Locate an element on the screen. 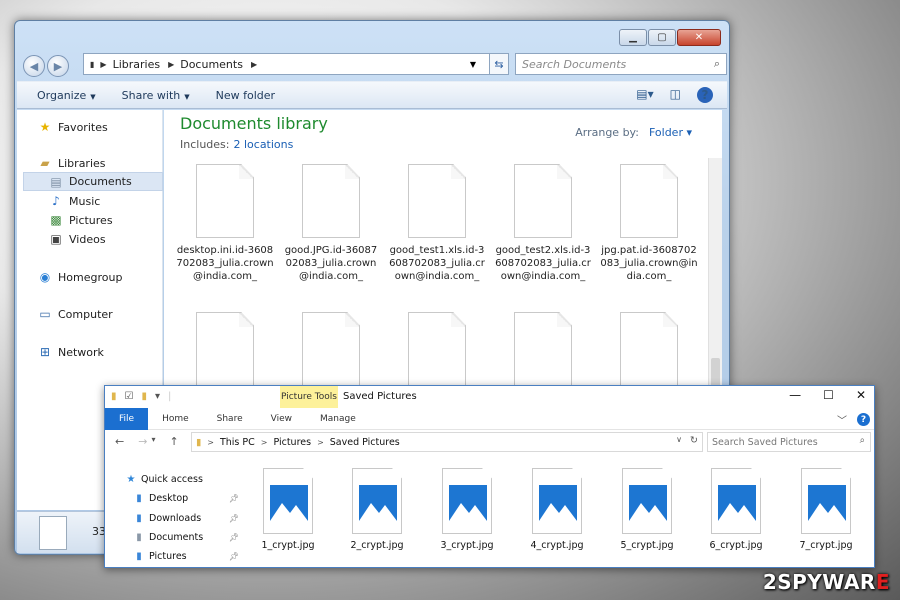  chevron-right-icon: ▶ is located at coordinates (171, 64).